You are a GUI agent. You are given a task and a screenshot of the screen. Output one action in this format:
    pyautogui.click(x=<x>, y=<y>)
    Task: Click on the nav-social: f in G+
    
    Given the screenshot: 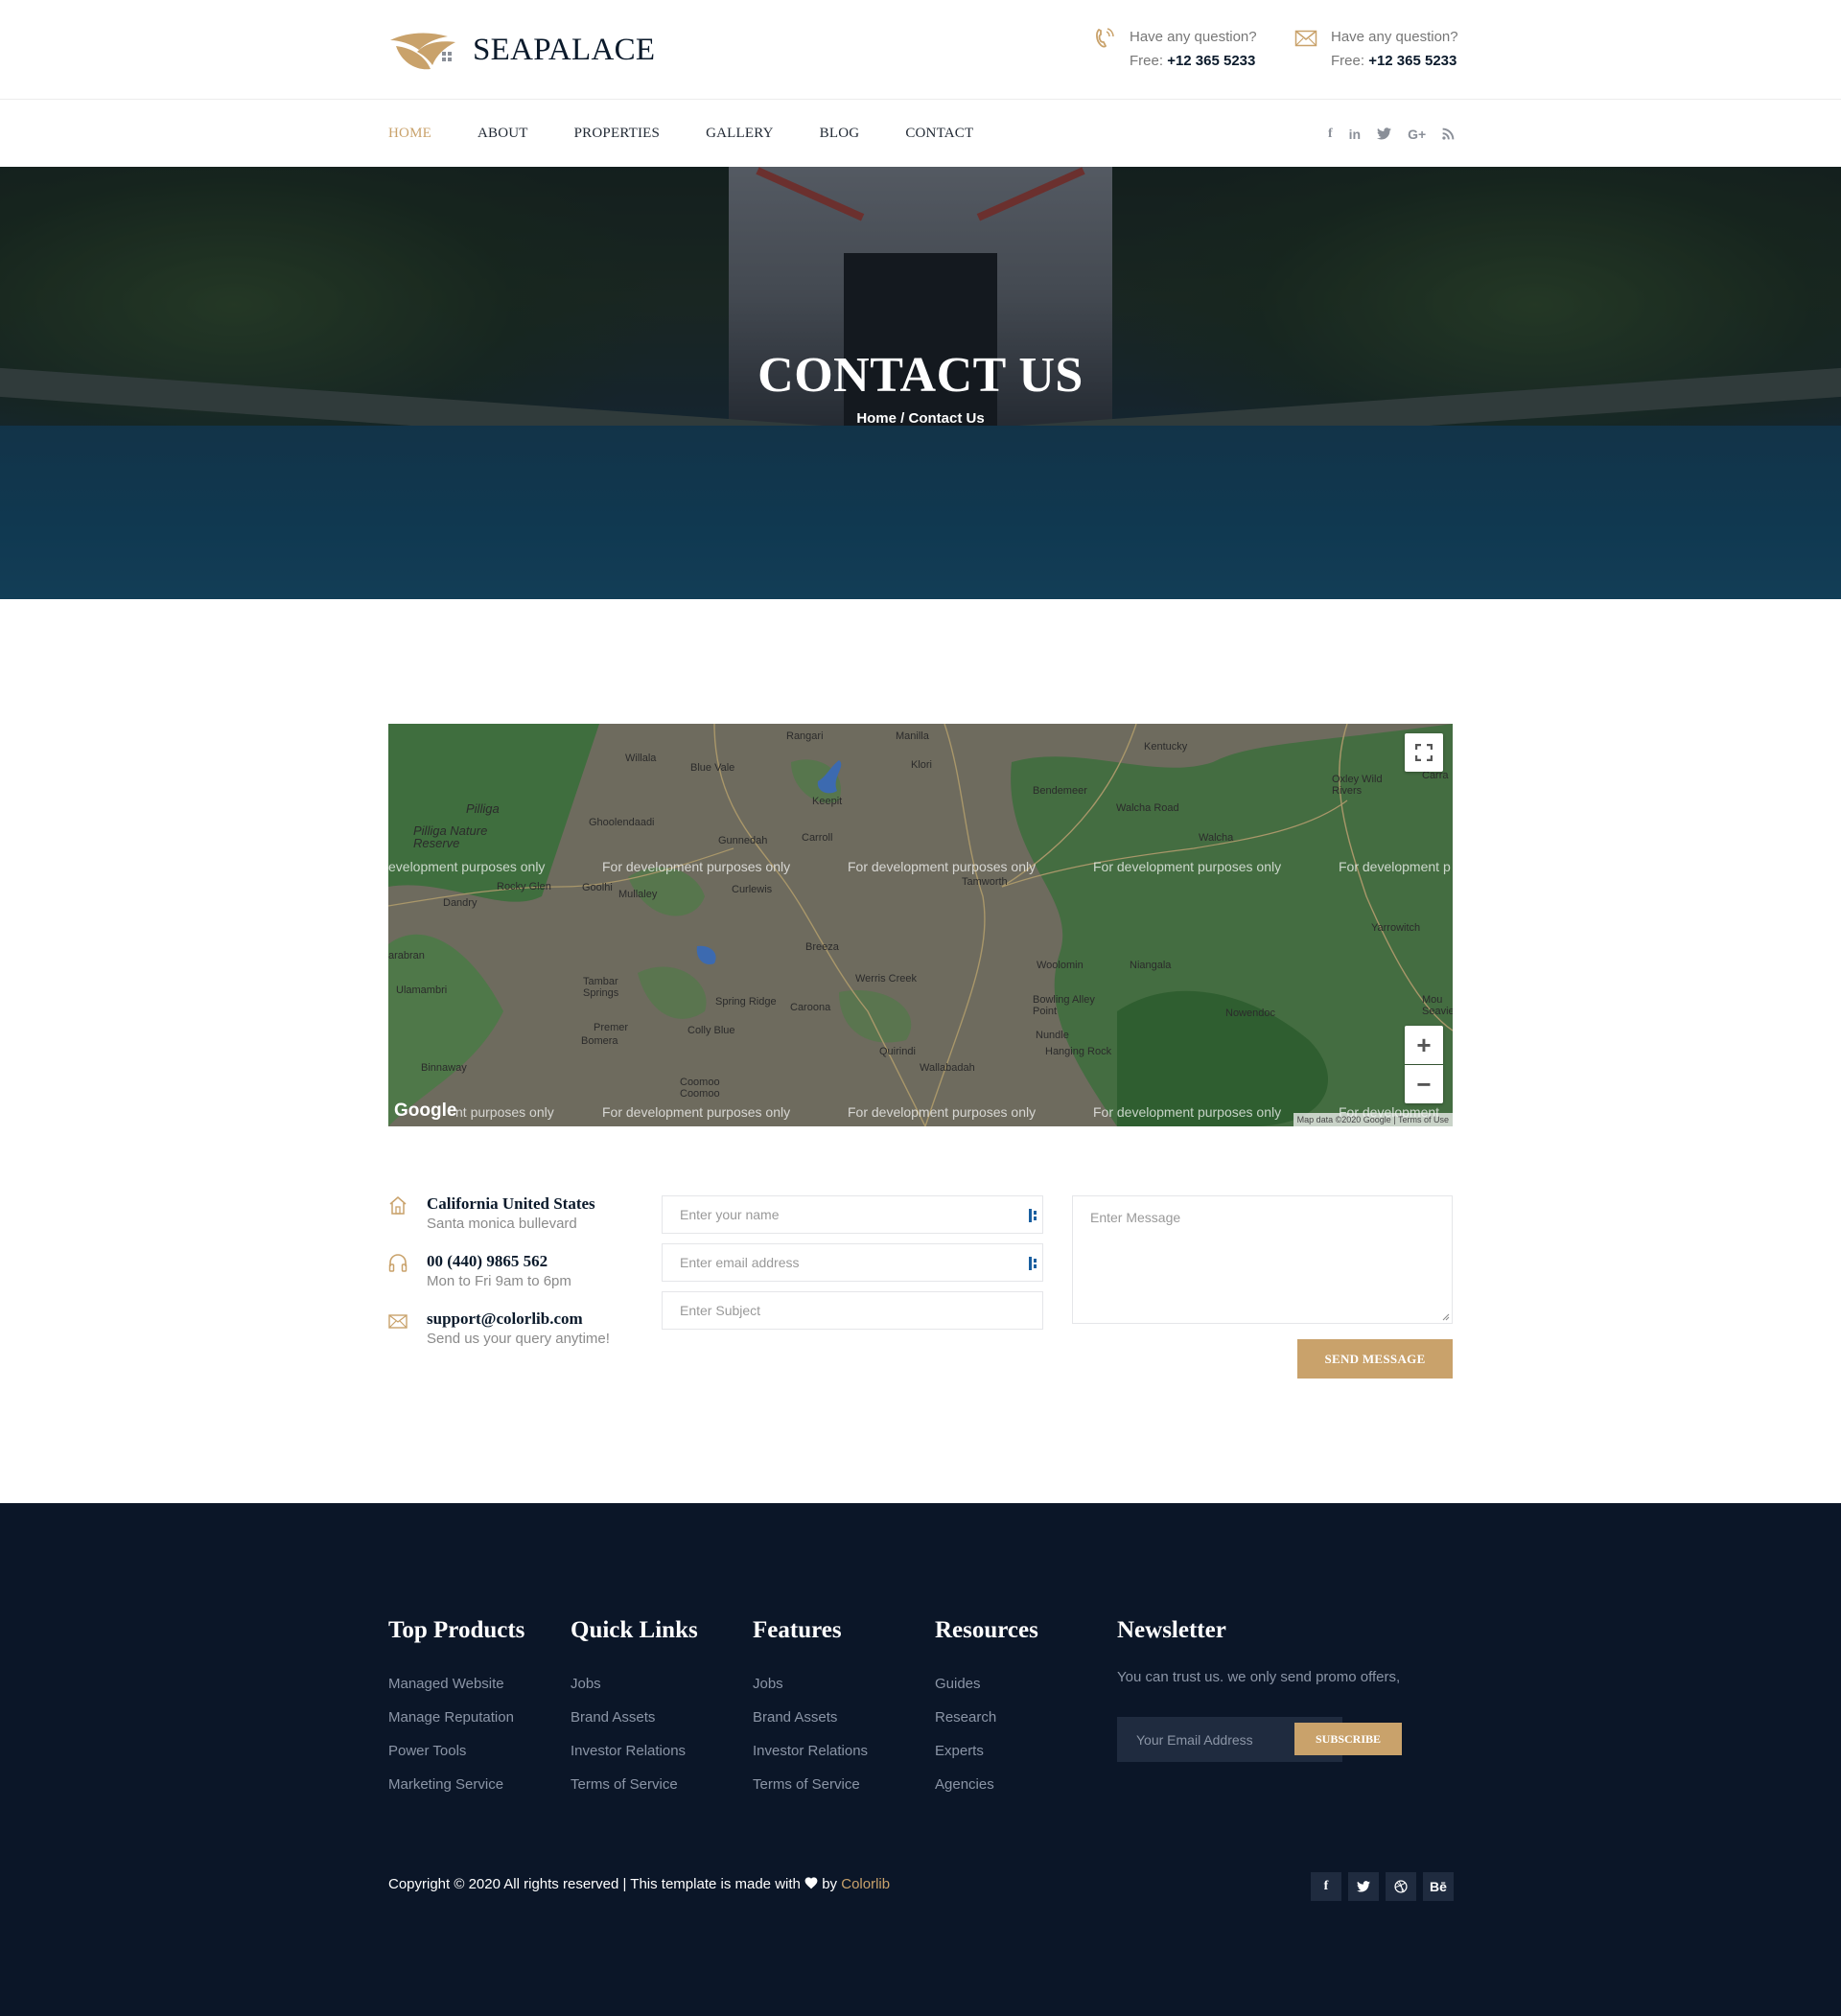 What is the action you would take?
    pyautogui.click(x=1391, y=134)
    